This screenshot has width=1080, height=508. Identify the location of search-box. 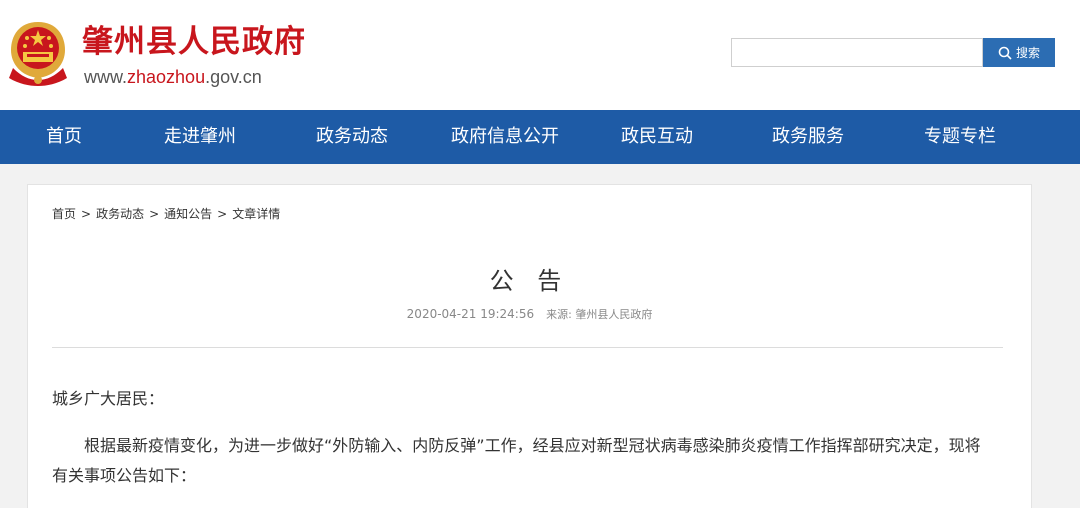
(857, 52).